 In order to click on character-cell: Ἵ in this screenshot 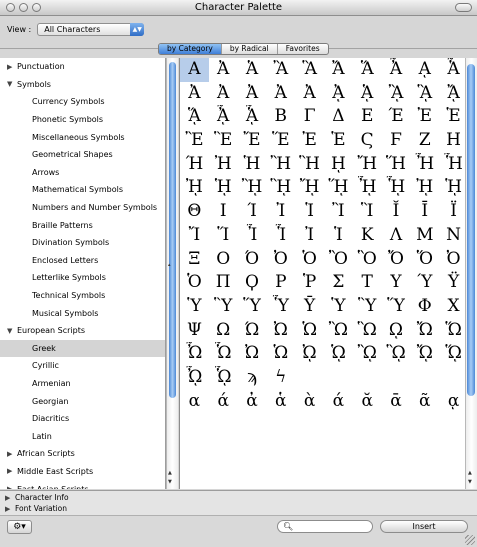, I will do `click(223, 236)`.